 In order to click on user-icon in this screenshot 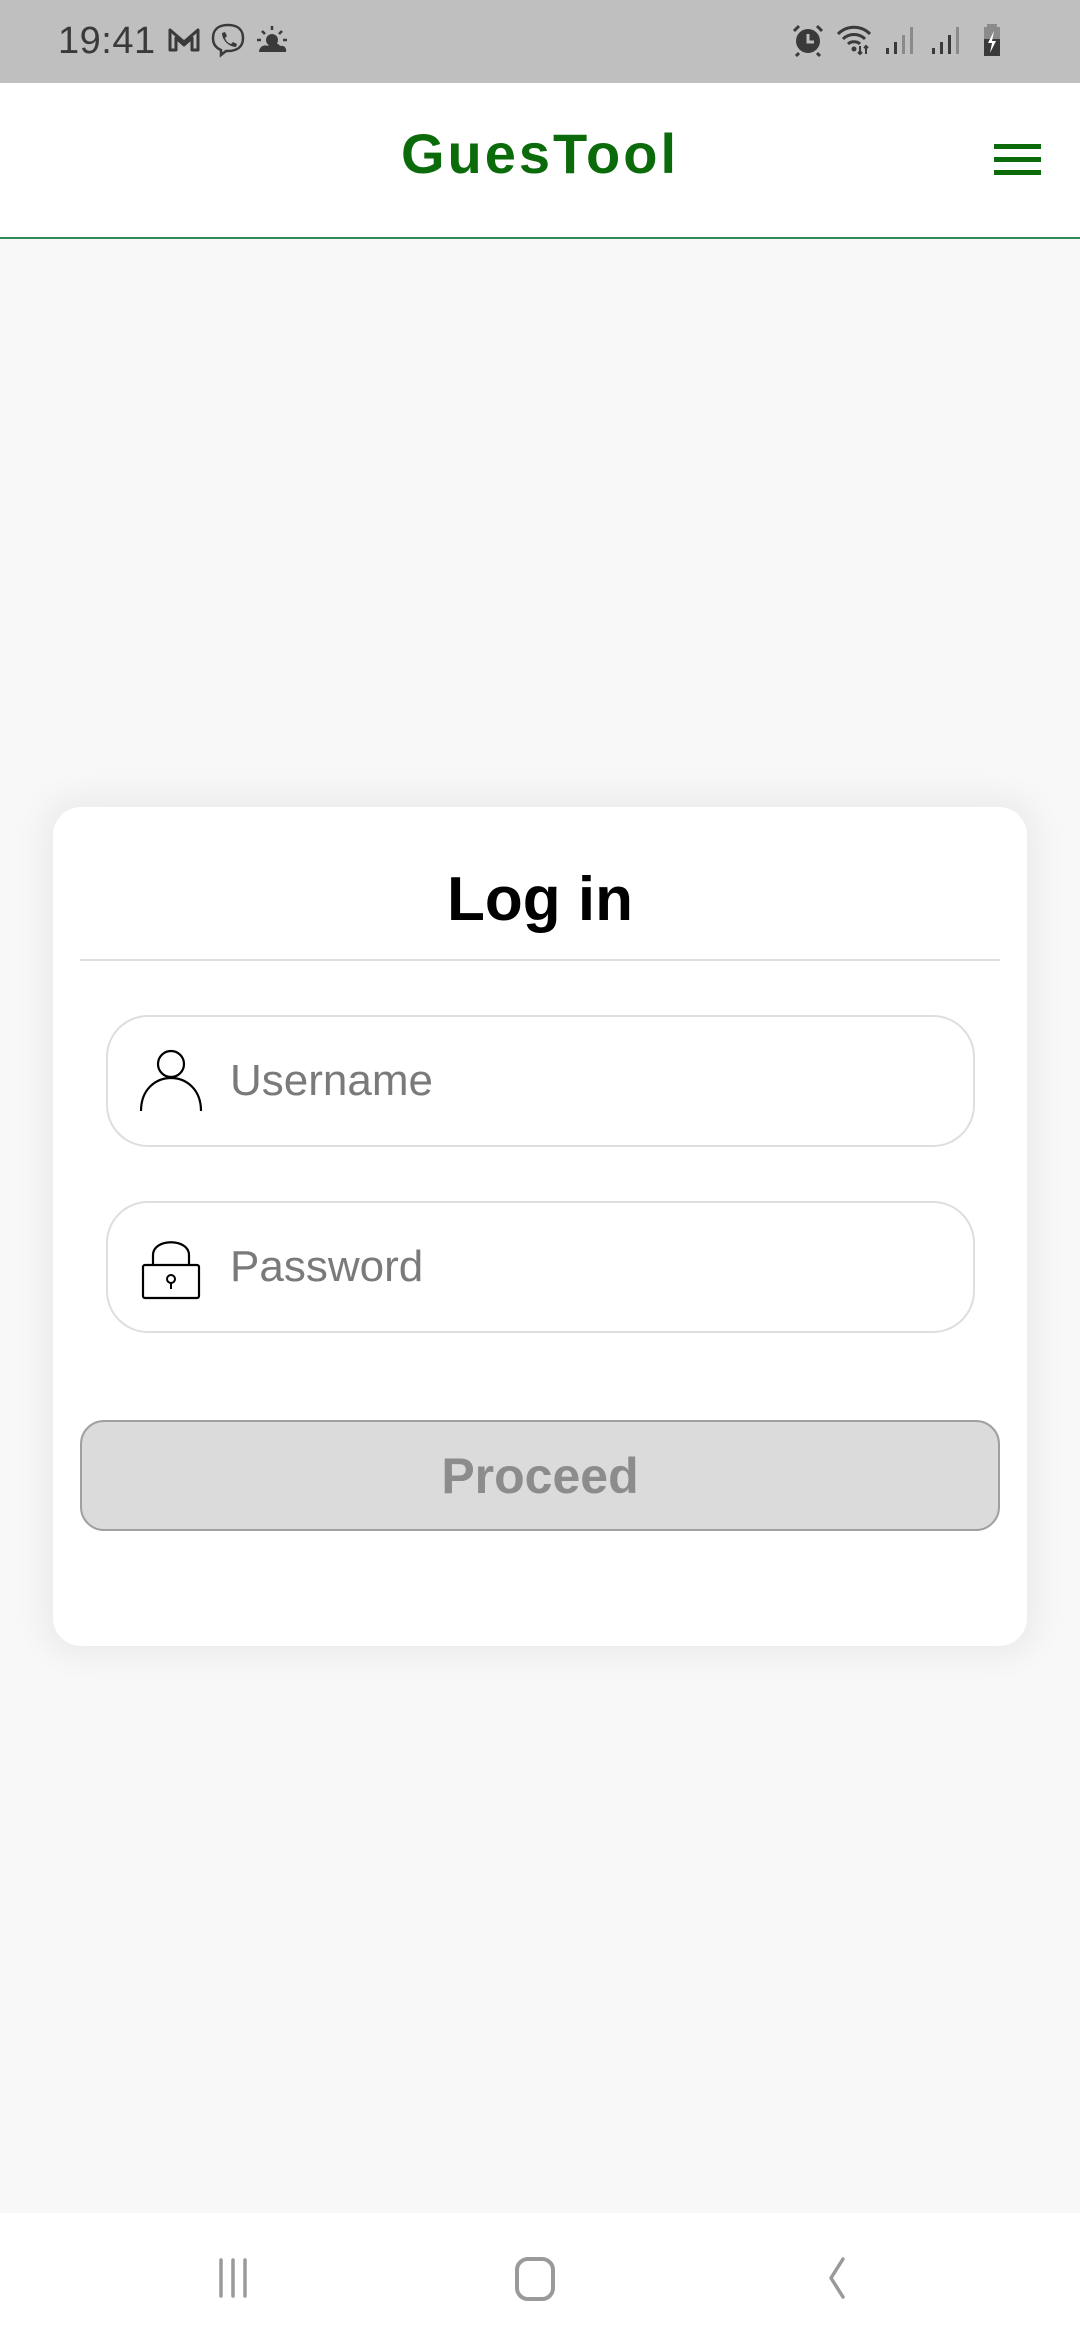, I will do `click(171, 1080)`.